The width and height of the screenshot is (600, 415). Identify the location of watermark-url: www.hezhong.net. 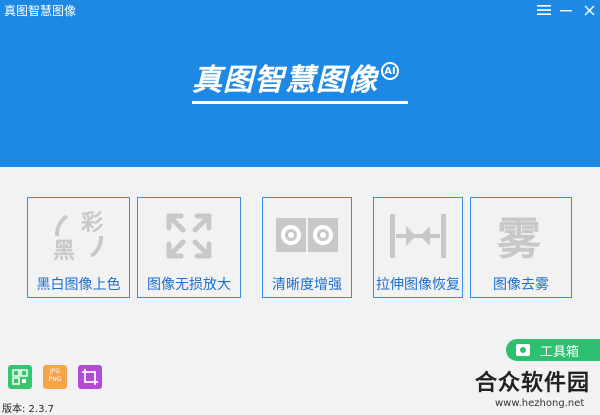
(540, 403).